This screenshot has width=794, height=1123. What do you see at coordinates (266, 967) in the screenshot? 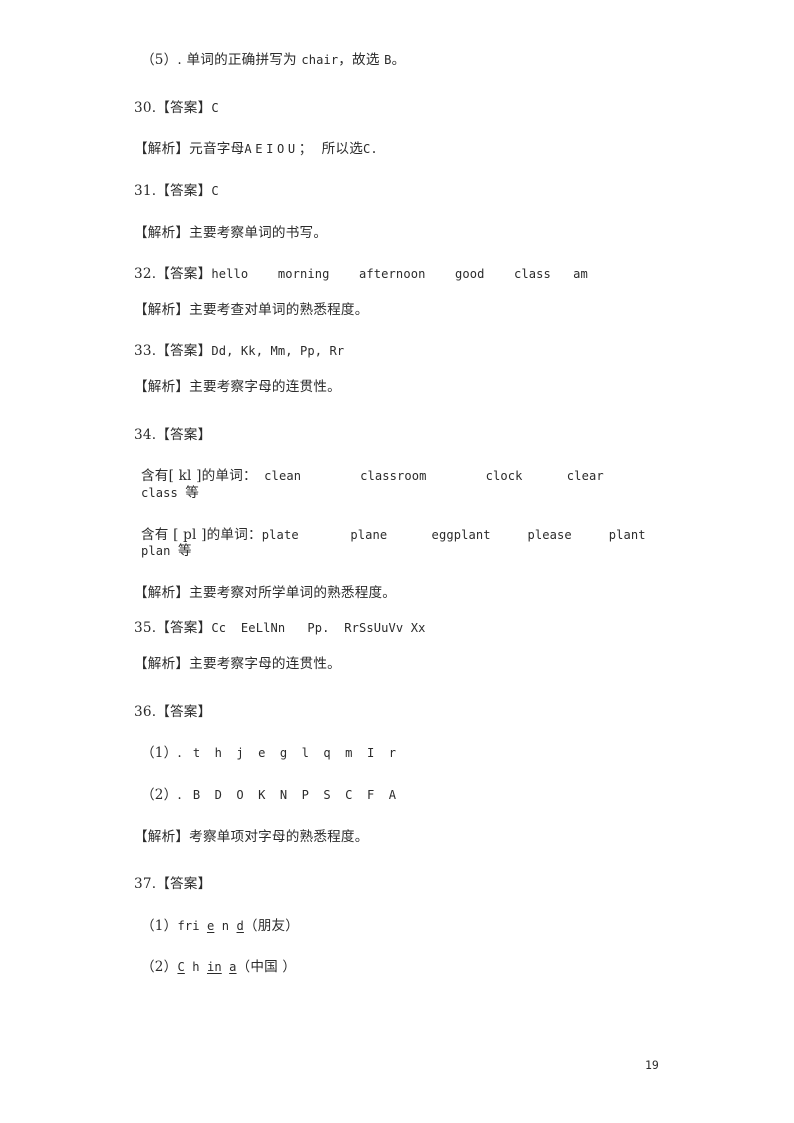
I see `question-37-part-2-run-6: （中国 ）` at bounding box center [266, 967].